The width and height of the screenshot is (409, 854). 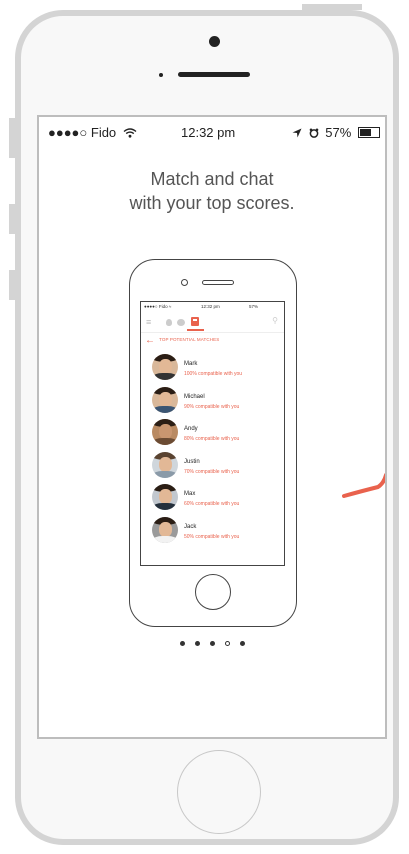 What do you see at coordinates (368, 132) in the screenshot?
I see `battery-icon` at bounding box center [368, 132].